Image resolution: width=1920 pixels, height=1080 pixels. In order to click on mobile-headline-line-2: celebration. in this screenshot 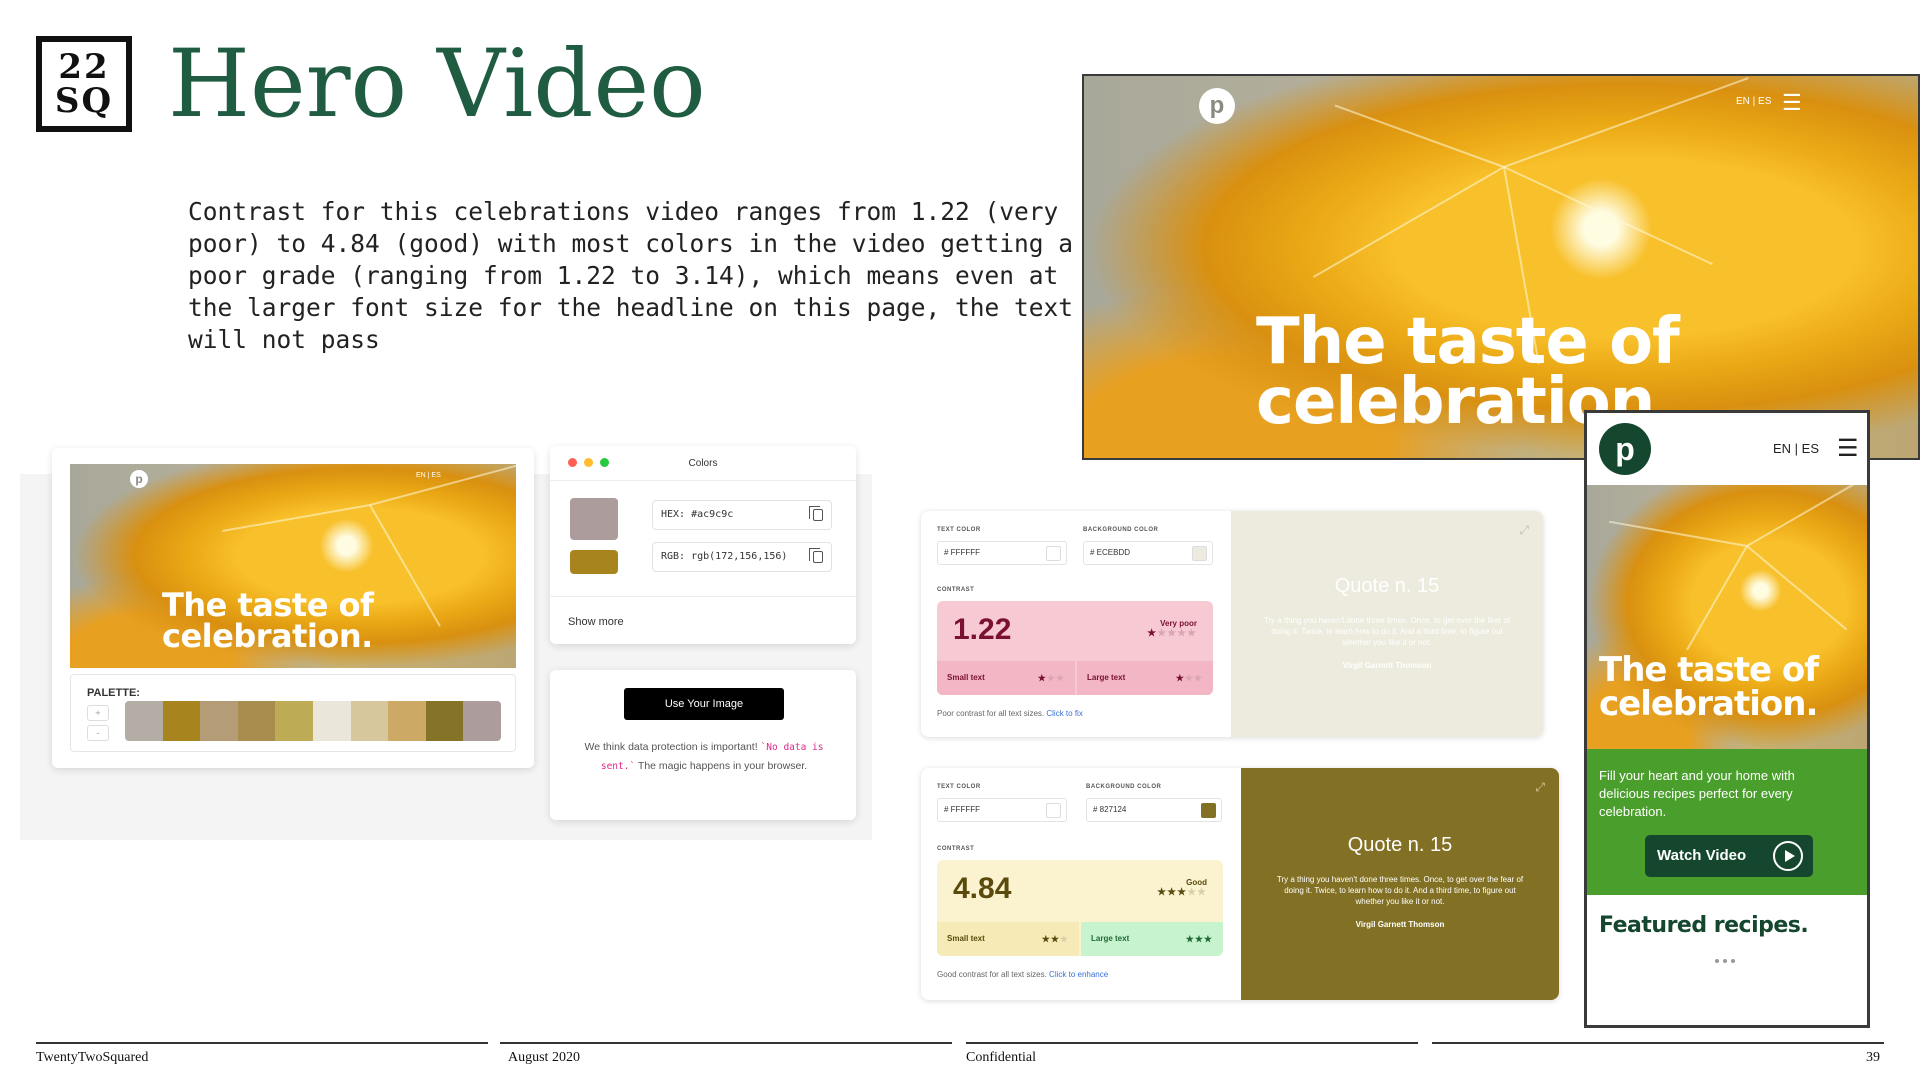, I will do `click(1708, 704)`.